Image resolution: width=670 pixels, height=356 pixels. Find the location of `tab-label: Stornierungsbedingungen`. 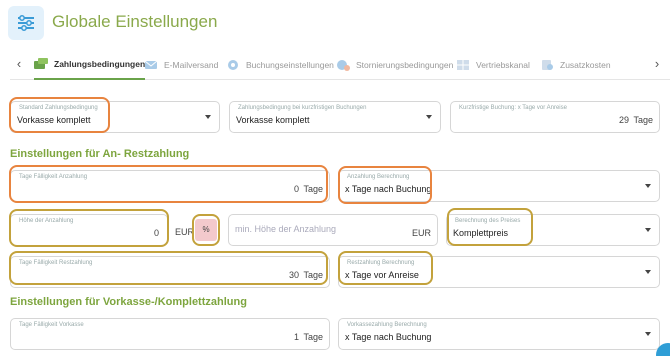

tab-label: Stornierungsbedingungen is located at coordinates (405, 65).